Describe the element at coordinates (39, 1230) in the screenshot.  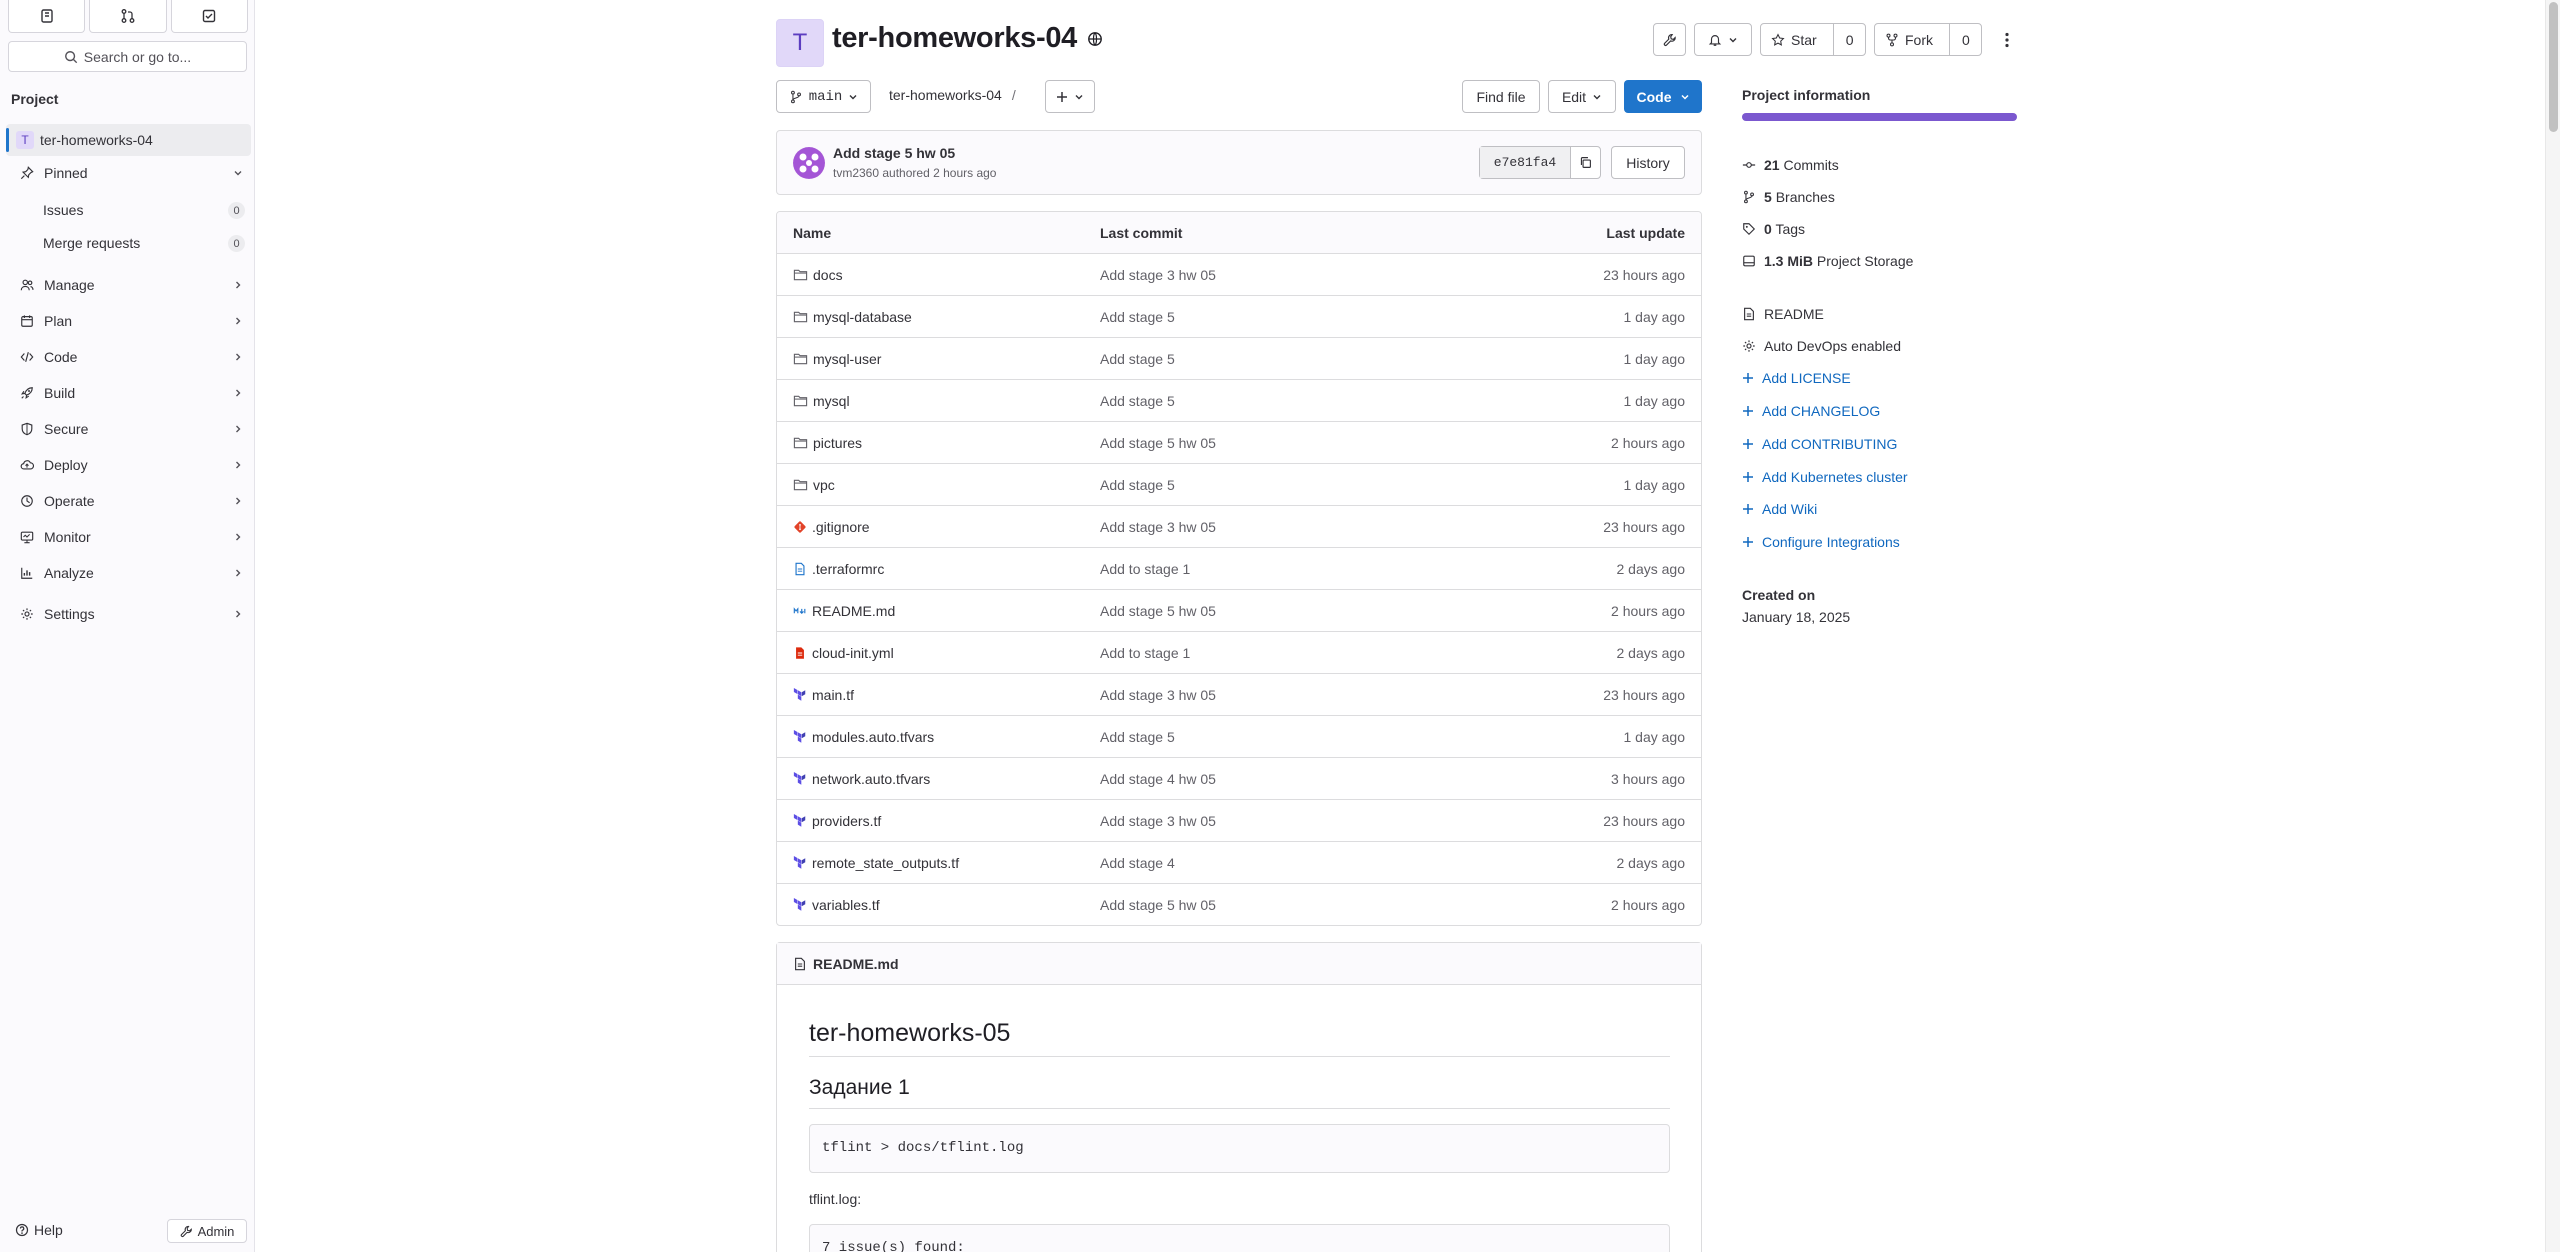
I see `help-link: Help` at that location.